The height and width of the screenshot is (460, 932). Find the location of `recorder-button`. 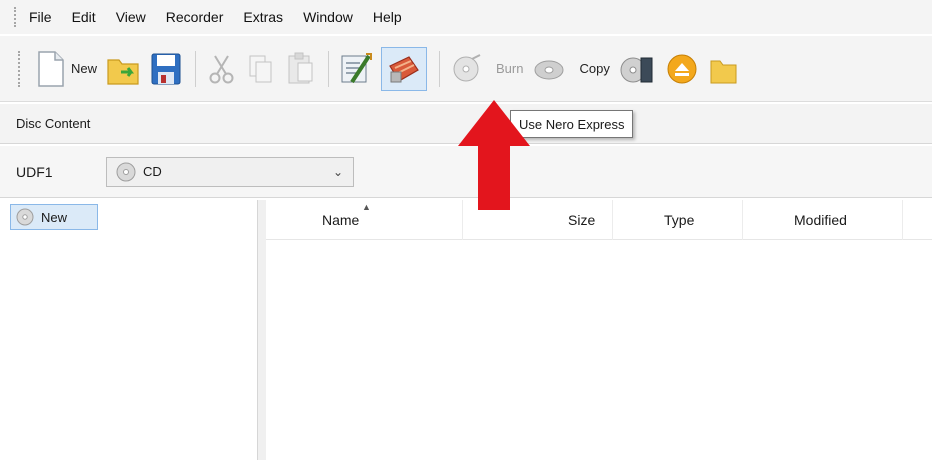

recorder-button is located at coordinates (467, 69).